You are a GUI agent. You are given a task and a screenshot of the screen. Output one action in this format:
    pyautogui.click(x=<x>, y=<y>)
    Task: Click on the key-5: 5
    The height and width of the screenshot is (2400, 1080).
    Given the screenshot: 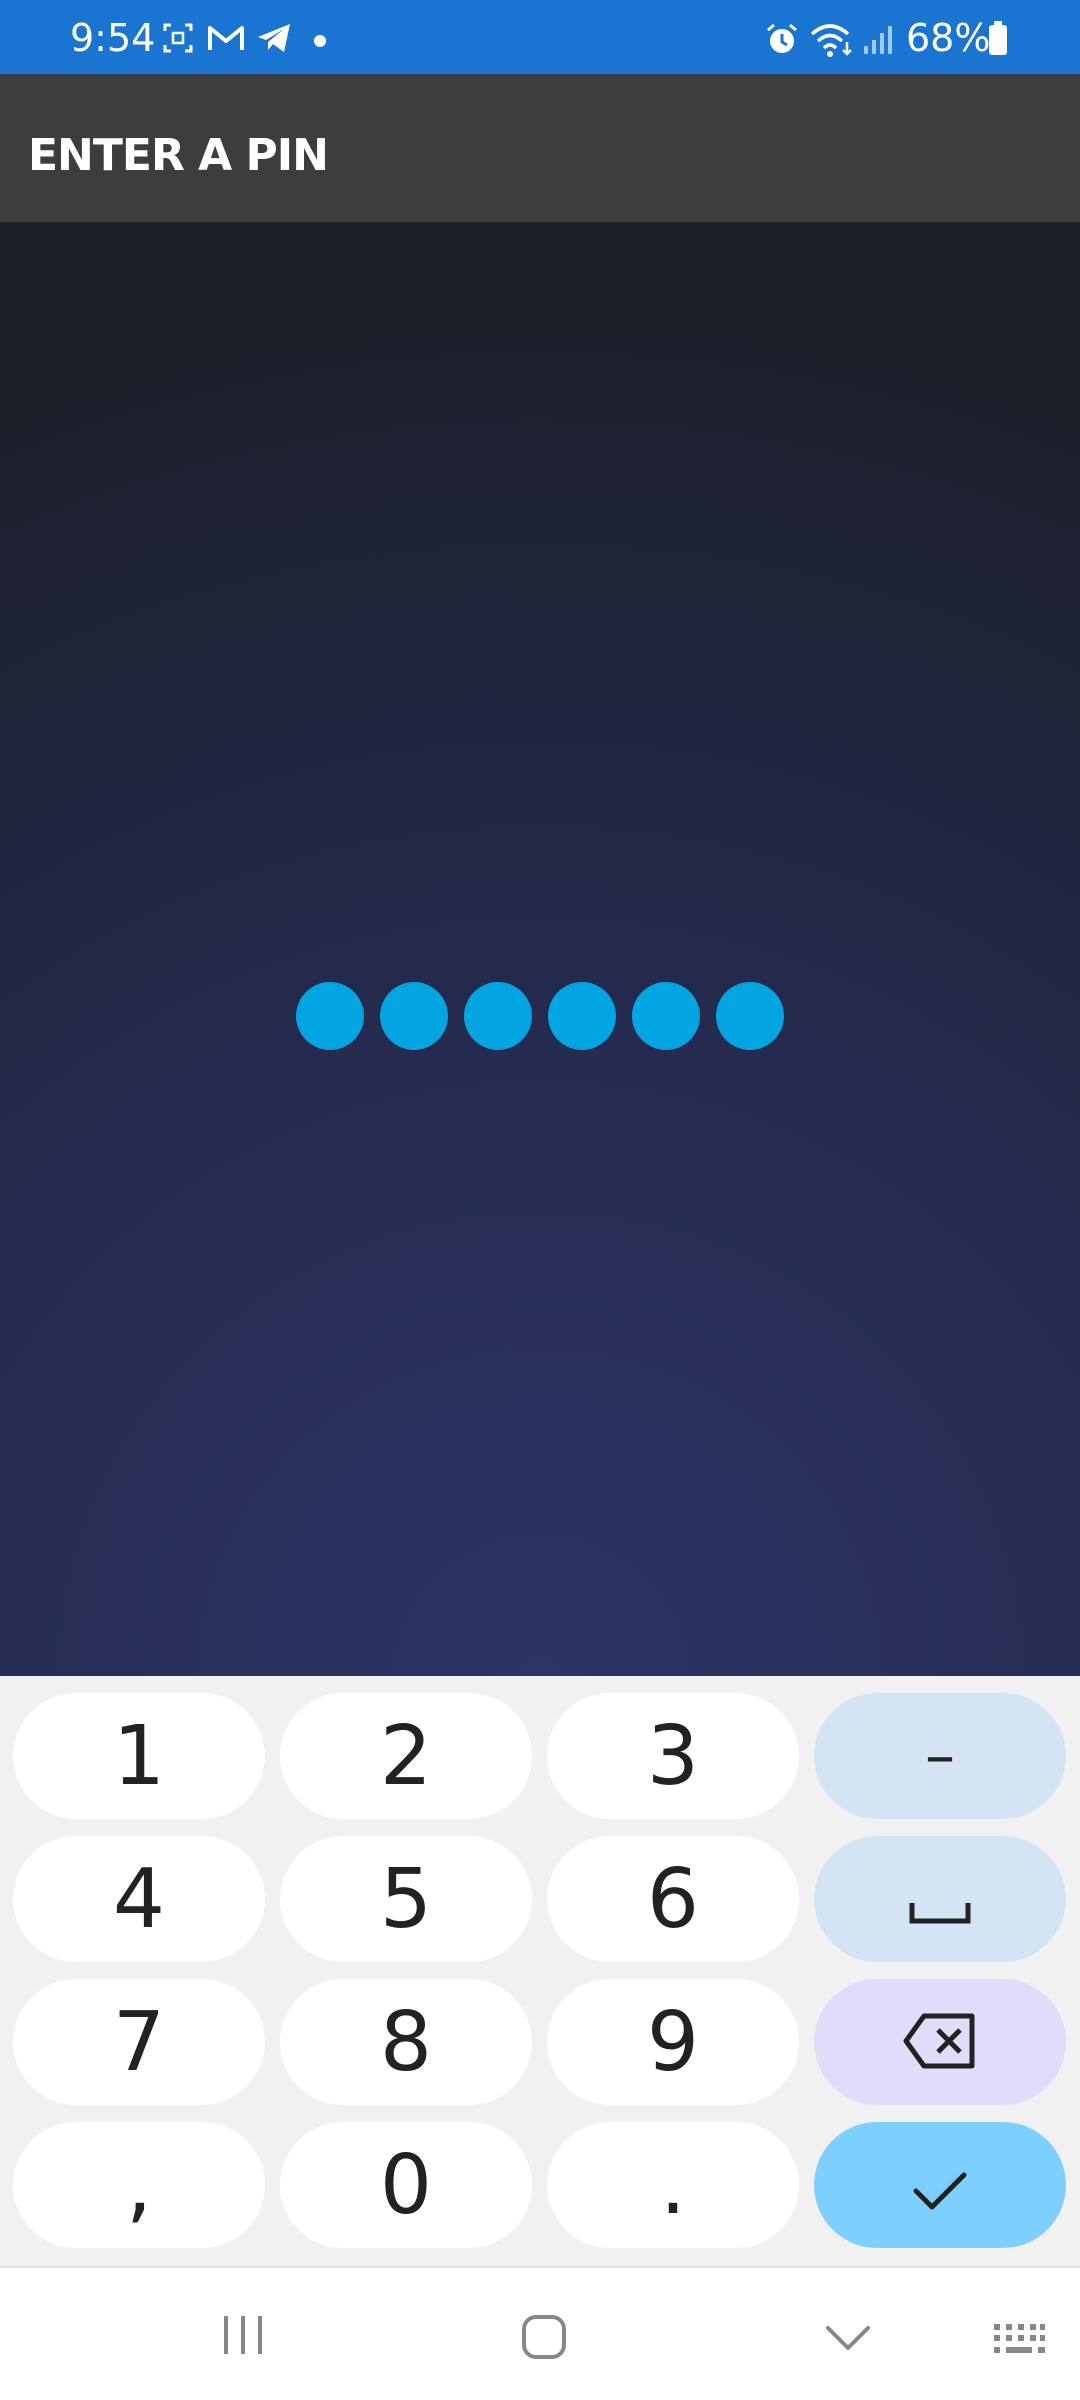 What is the action you would take?
    pyautogui.click(x=406, y=1899)
    